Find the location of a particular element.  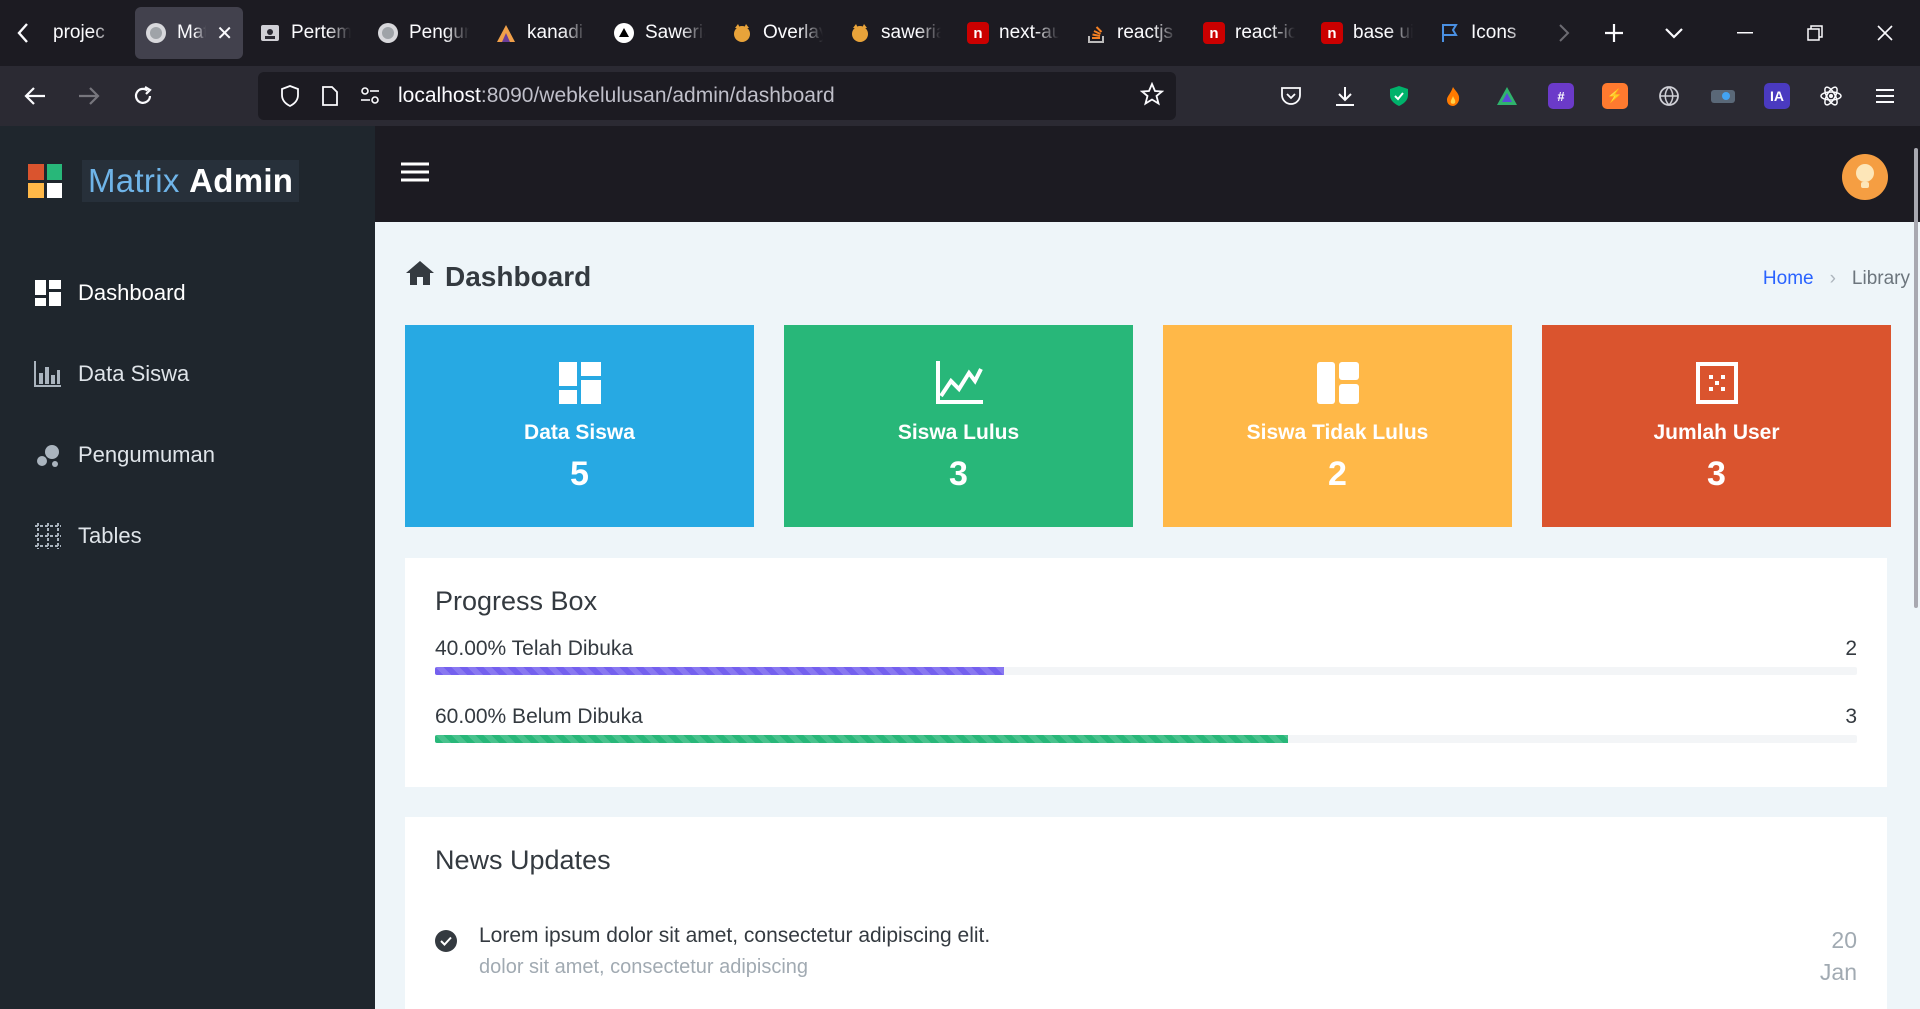

stat-card-label: Data Siswa is located at coordinates (579, 432).